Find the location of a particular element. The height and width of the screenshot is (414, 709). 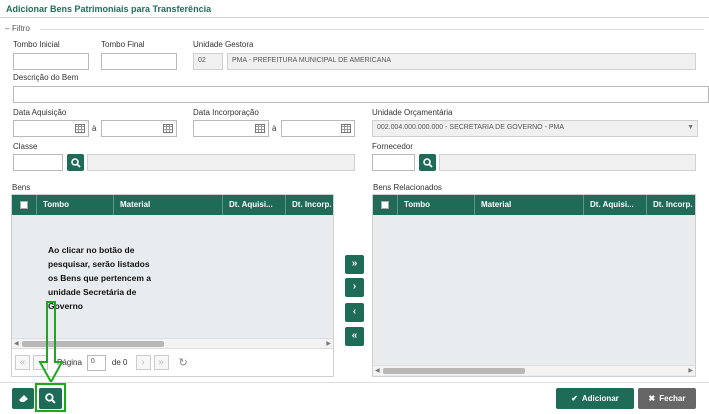

chevron-down-icon: ▼ is located at coordinates (690, 127).